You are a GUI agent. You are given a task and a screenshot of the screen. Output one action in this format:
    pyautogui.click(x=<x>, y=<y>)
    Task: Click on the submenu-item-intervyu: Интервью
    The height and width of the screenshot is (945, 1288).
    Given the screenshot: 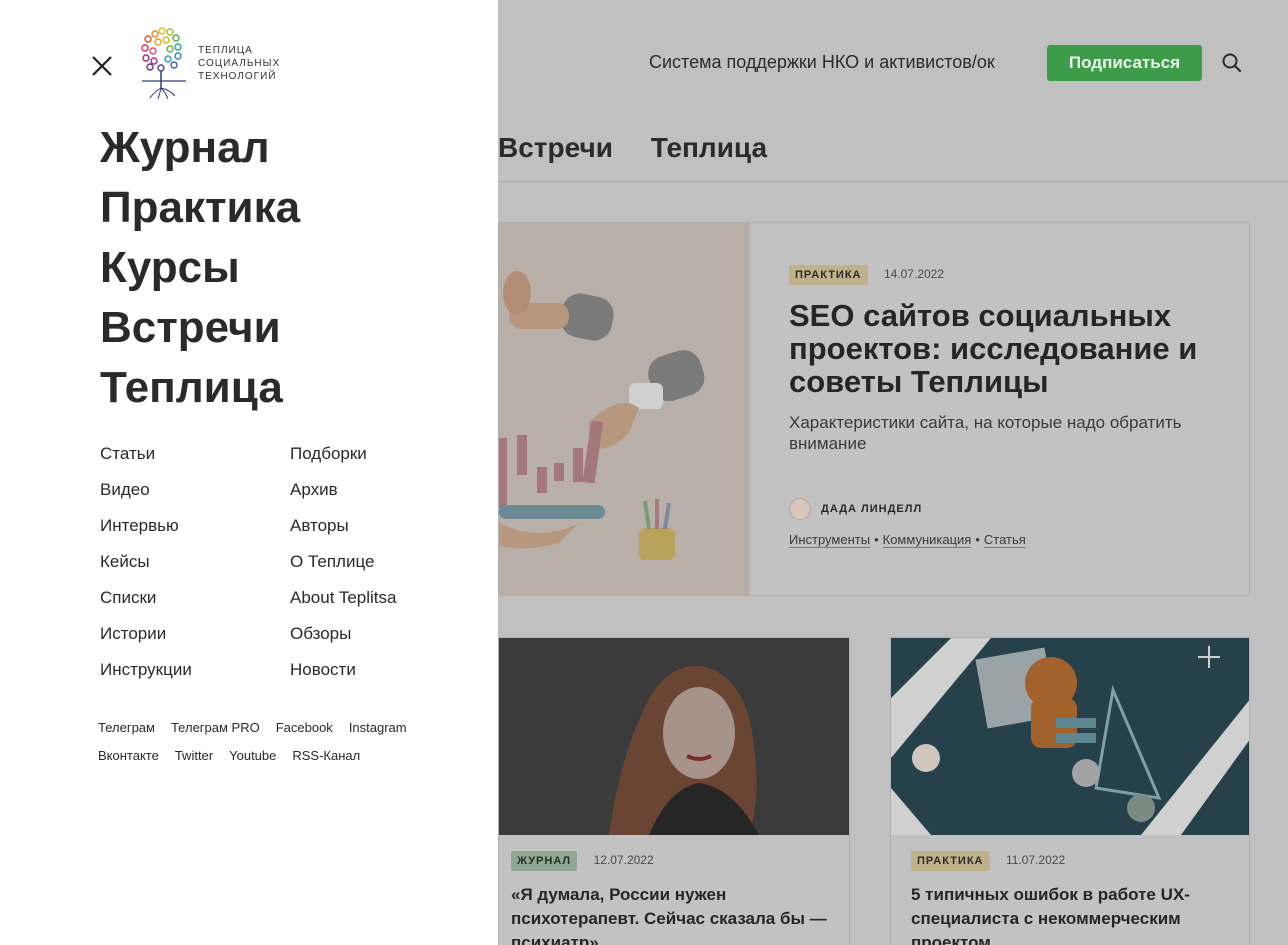 What is the action you would take?
    pyautogui.click(x=195, y=526)
    